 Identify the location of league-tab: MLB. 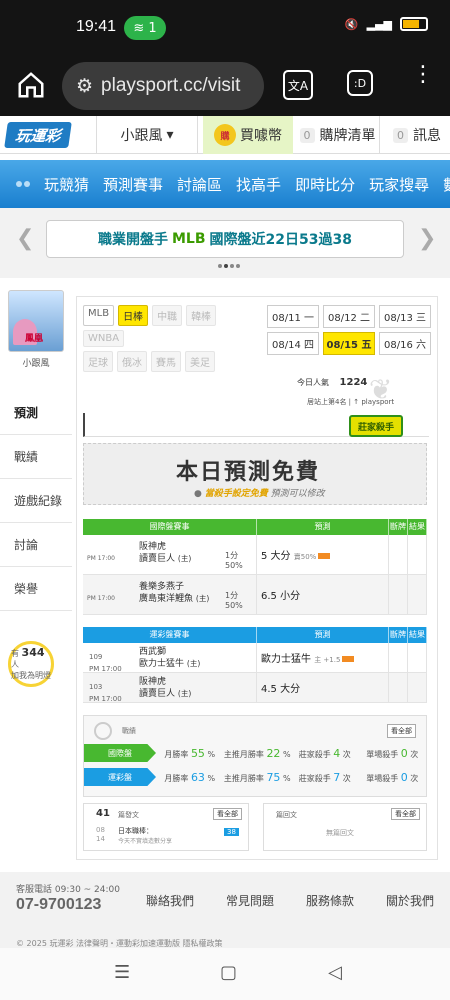
(99, 315).